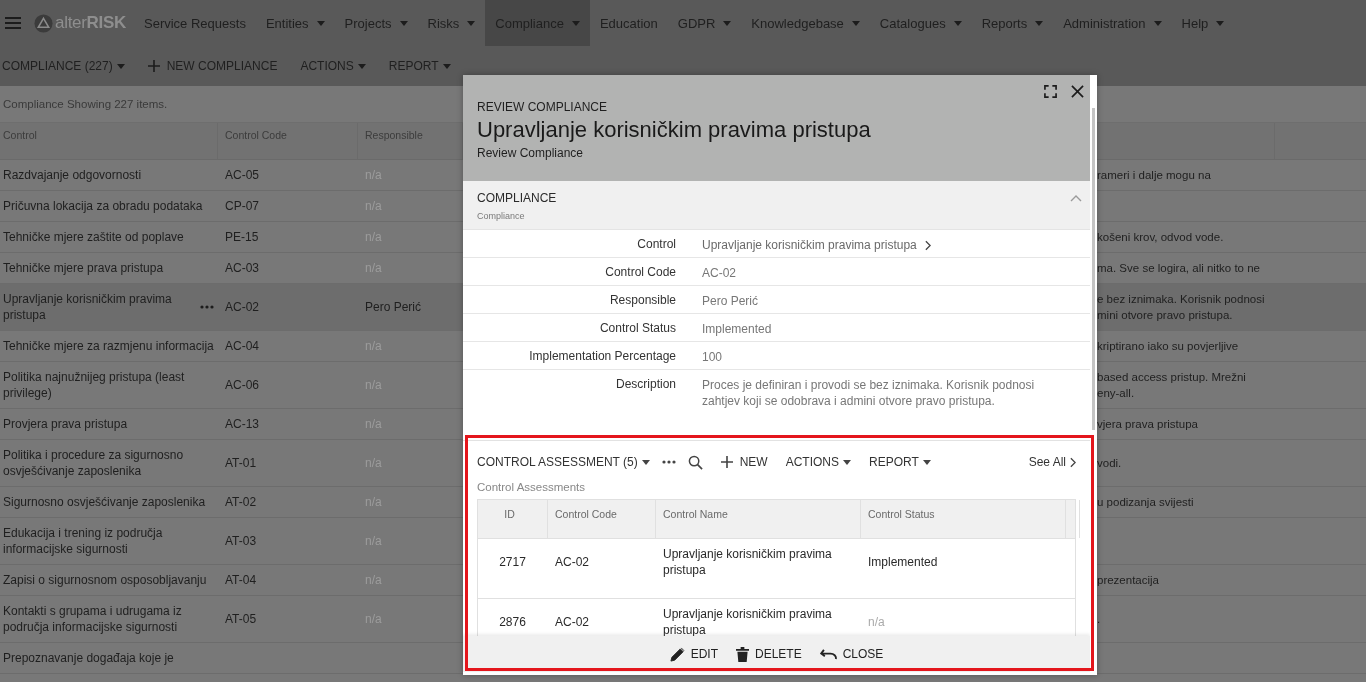  What do you see at coordinates (83, 268) in the screenshot?
I see `table-cell: Tehničke mjere prava pristupa` at bounding box center [83, 268].